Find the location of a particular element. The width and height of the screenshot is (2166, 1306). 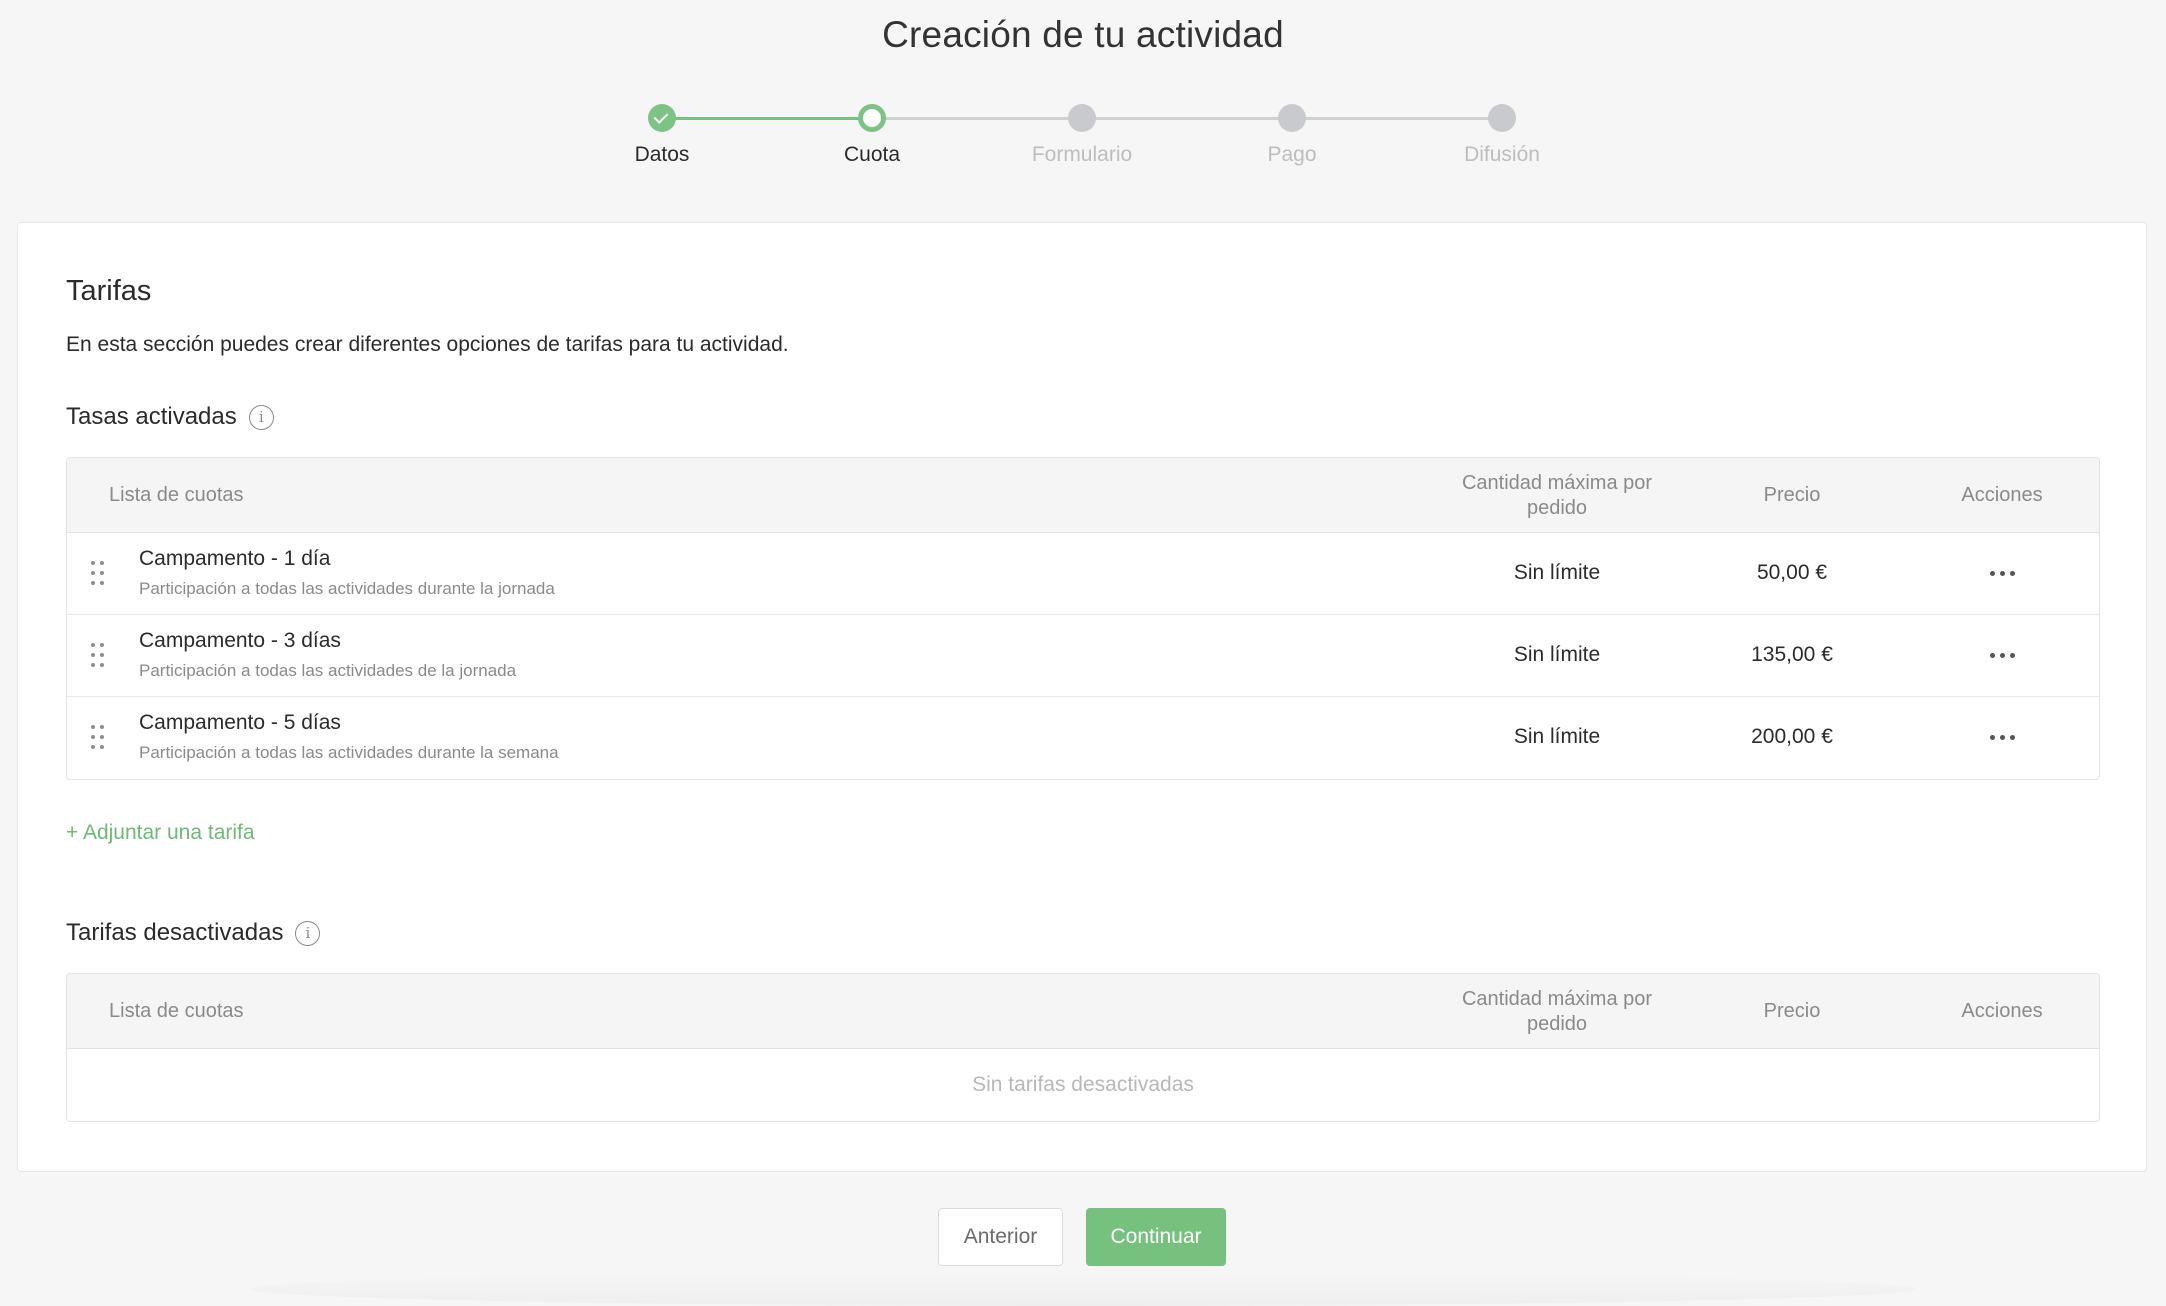

inactive-rates-heading: Tarifas desactivadas i is located at coordinates (193, 933).